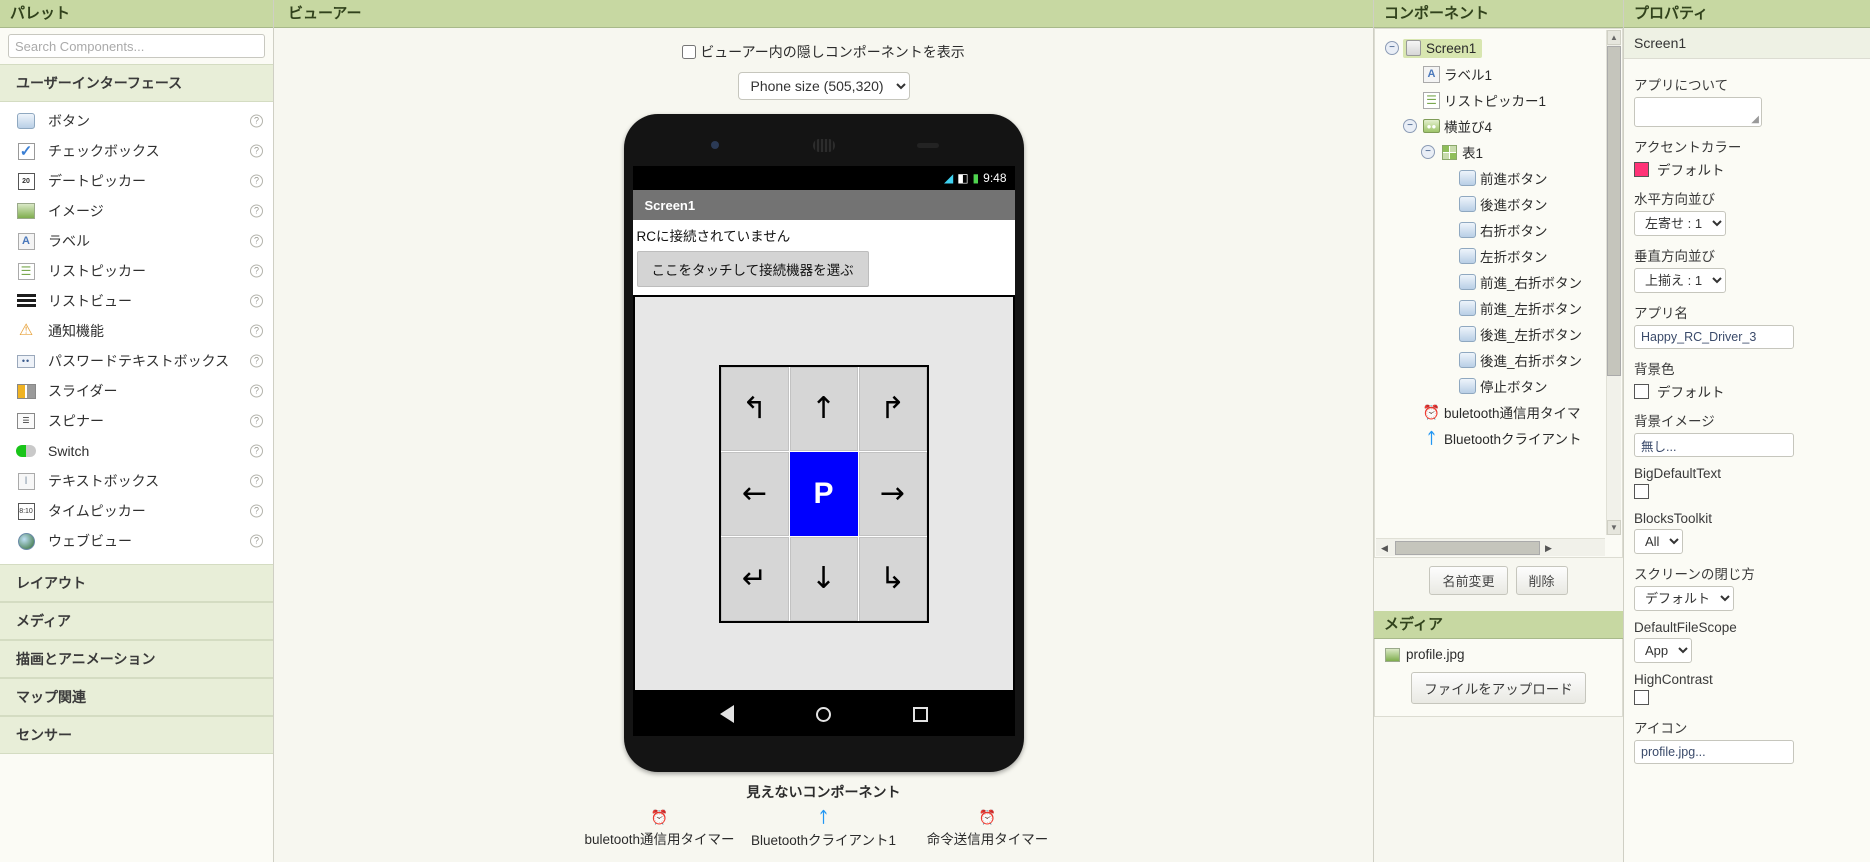  I want to click on palette-item-10: スライダー?, so click(136, 391).